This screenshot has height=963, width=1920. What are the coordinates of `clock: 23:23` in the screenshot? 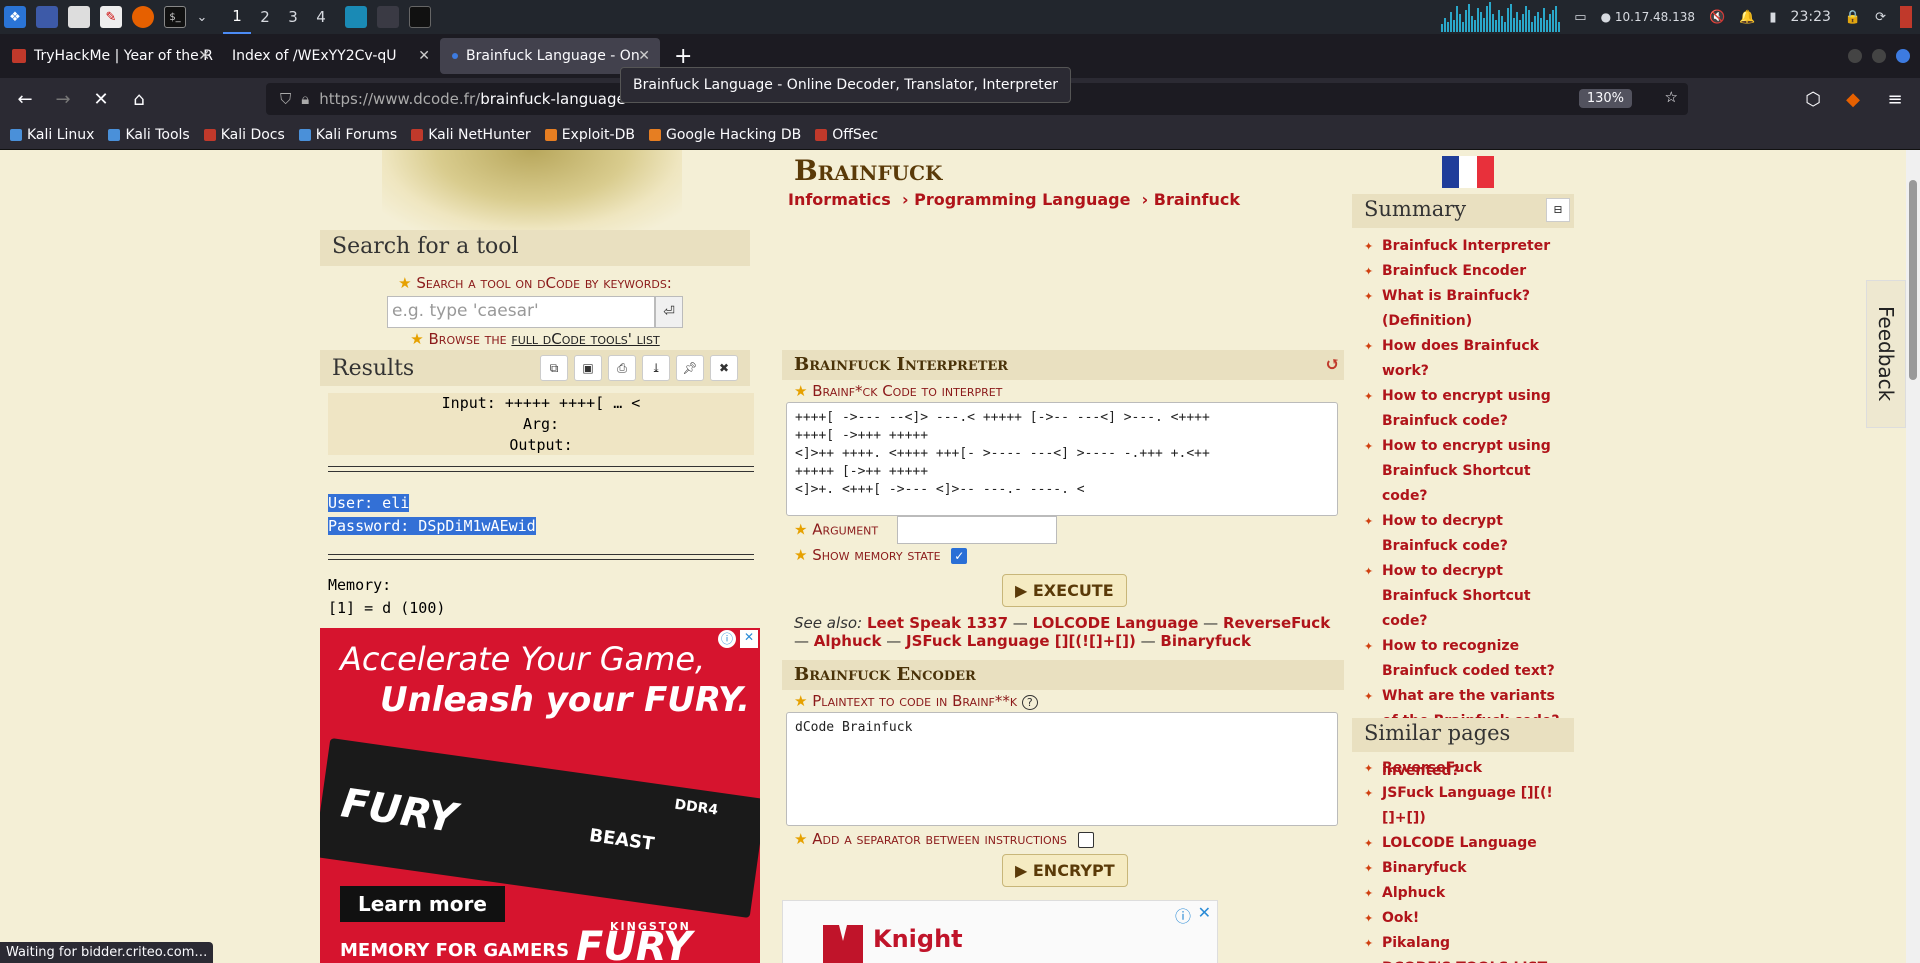 It's located at (1811, 17).